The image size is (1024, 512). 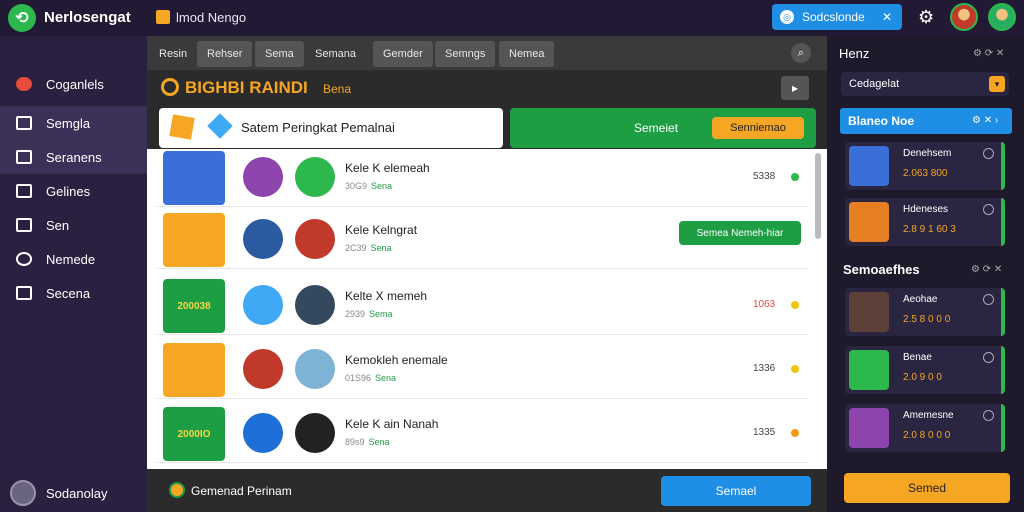 What do you see at coordinates (764, 176) in the screenshot?
I see `row-score: 5338` at bounding box center [764, 176].